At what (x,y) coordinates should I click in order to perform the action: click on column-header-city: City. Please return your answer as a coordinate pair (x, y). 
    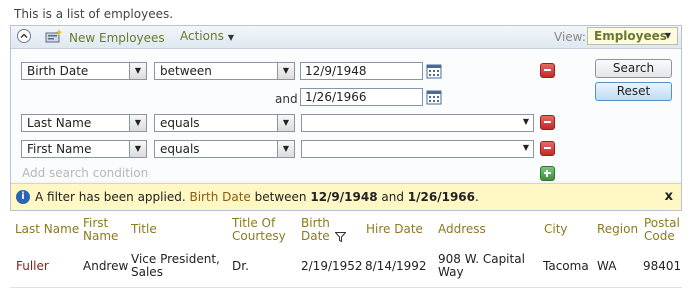
    Looking at the image, I should click on (556, 229).